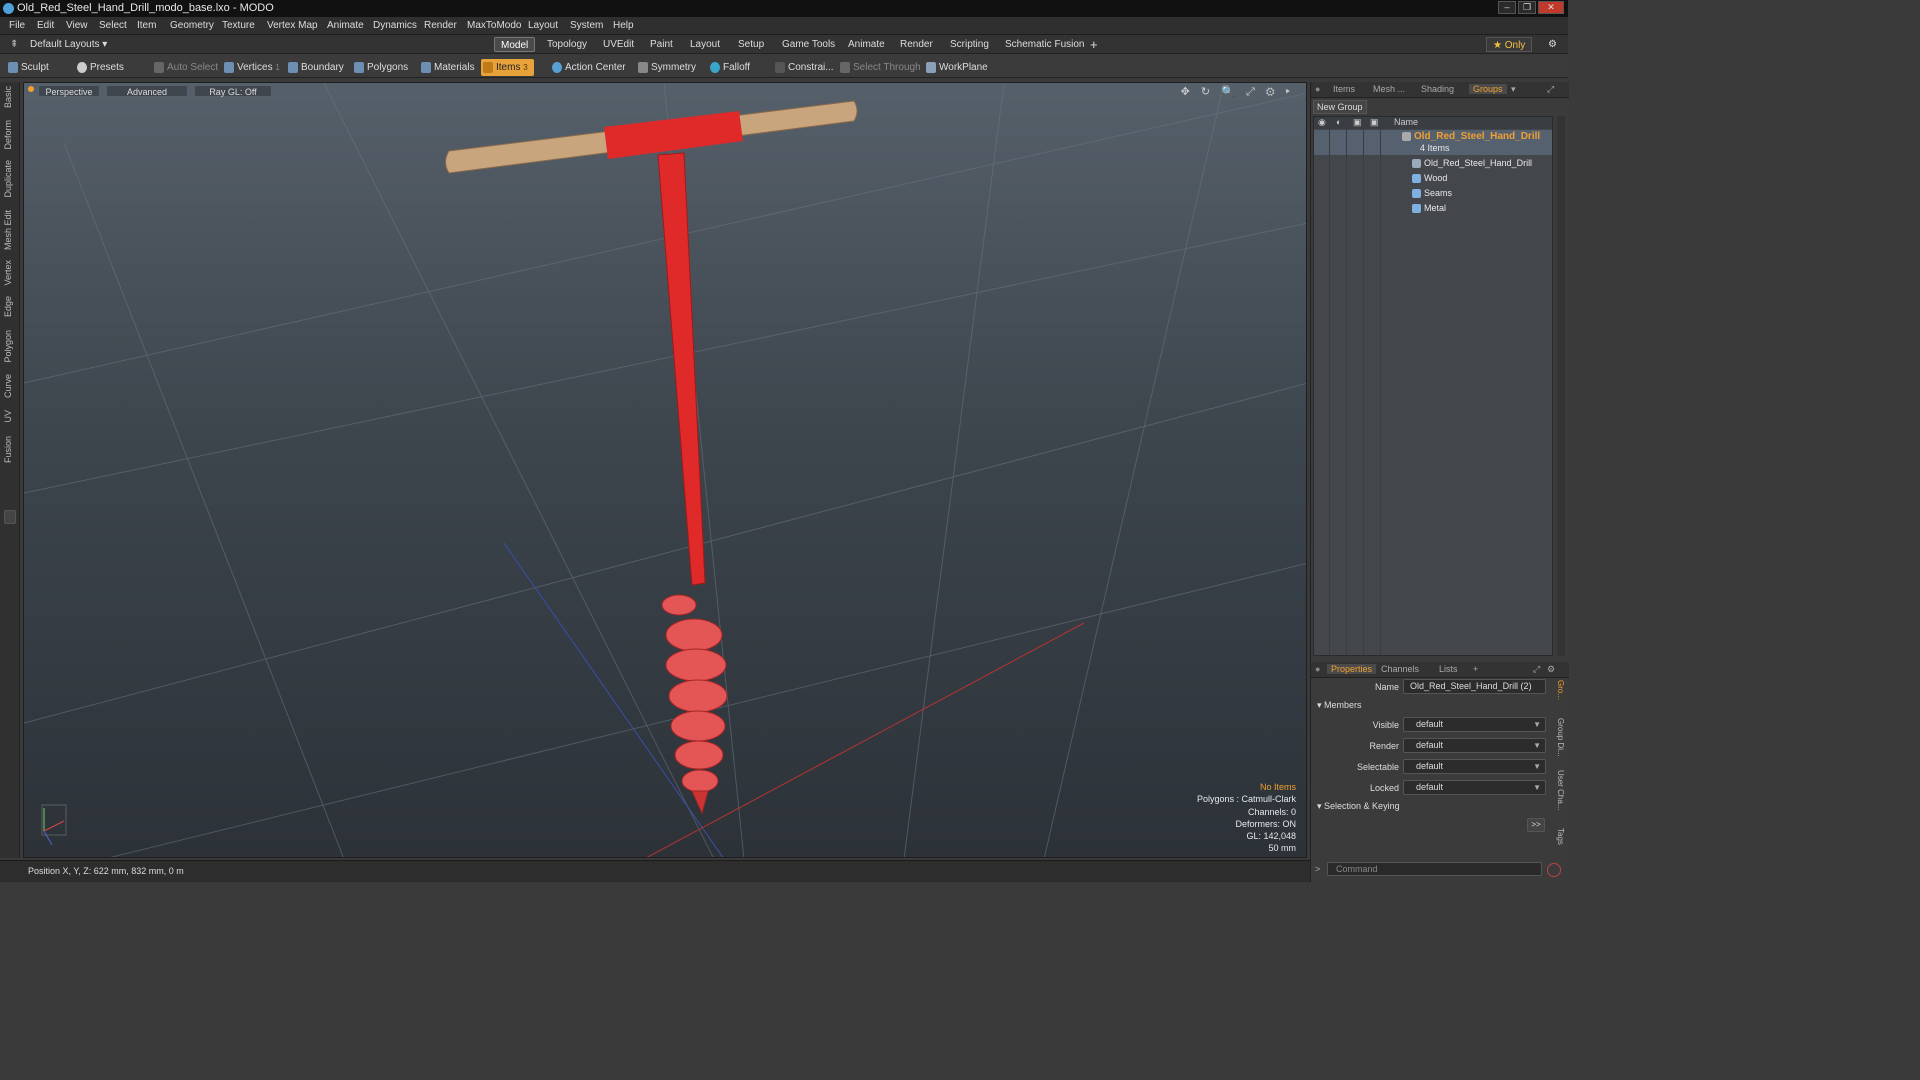  Describe the element at coordinates (1507, 7) in the screenshot. I see `minimize-button: –` at that location.